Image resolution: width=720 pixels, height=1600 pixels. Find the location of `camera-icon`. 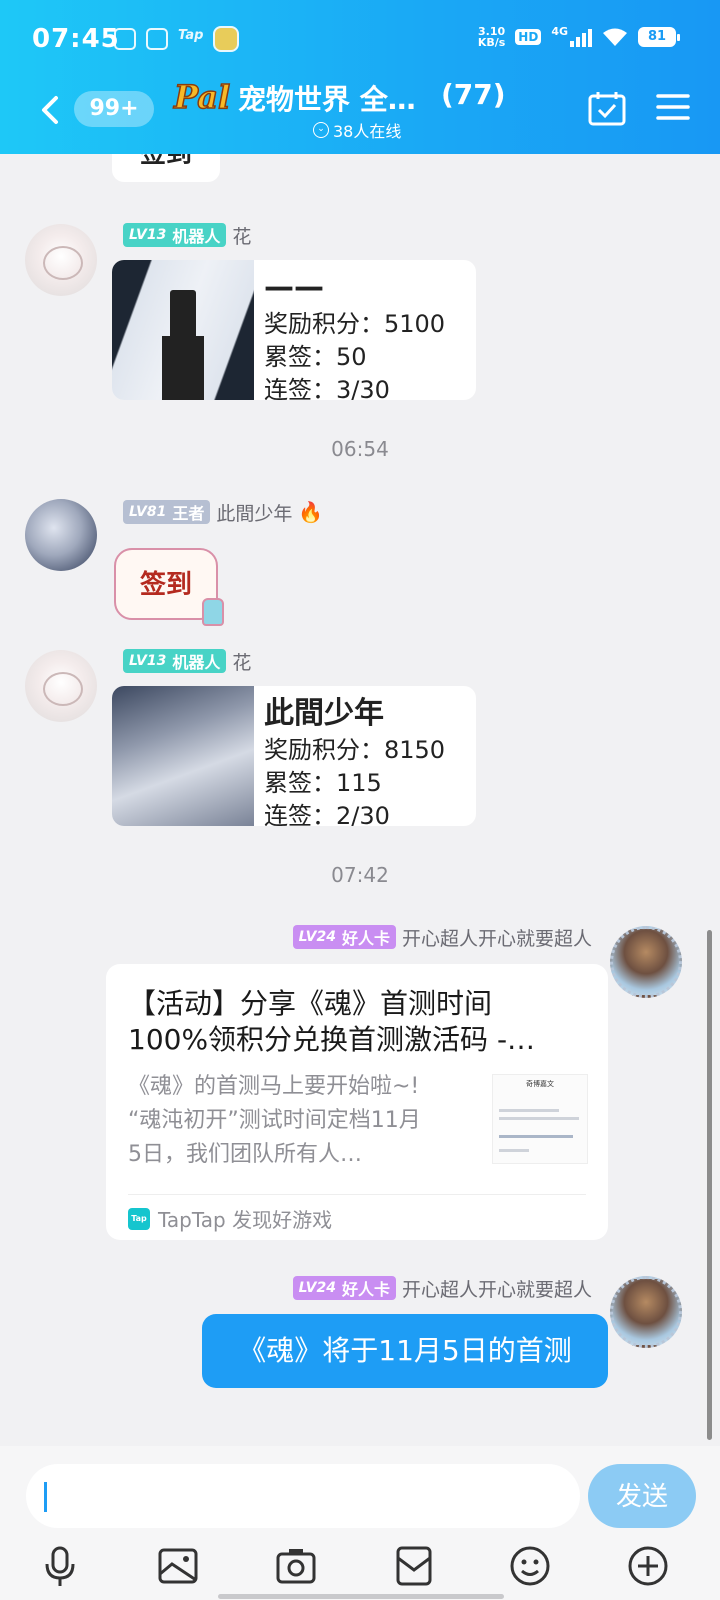

camera-icon is located at coordinates (296, 1566).